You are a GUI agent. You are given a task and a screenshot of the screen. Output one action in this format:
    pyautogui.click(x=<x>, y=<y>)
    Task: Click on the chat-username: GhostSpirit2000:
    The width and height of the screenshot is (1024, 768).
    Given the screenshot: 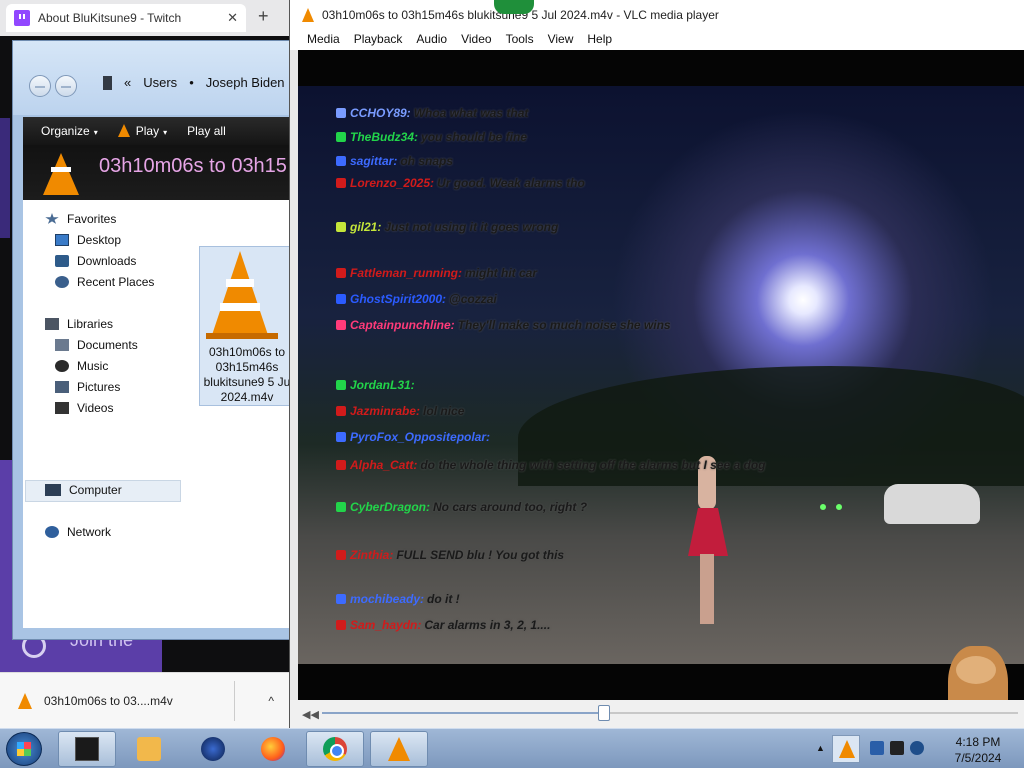 What is the action you would take?
    pyautogui.click(x=398, y=299)
    